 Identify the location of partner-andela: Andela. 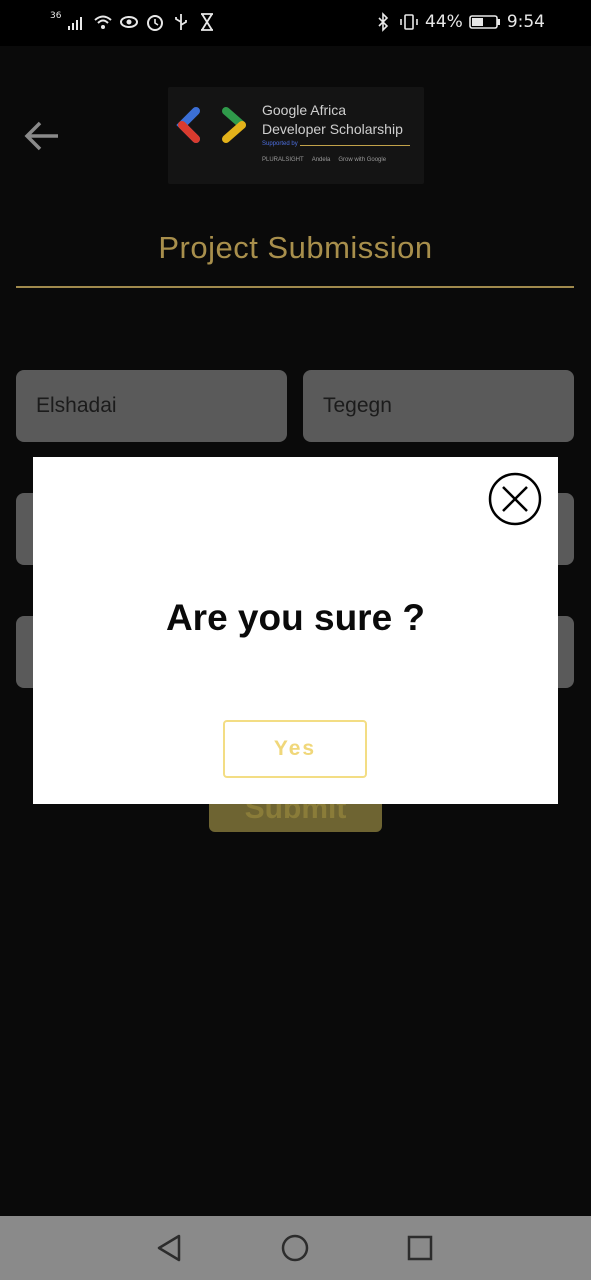
(321, 160).